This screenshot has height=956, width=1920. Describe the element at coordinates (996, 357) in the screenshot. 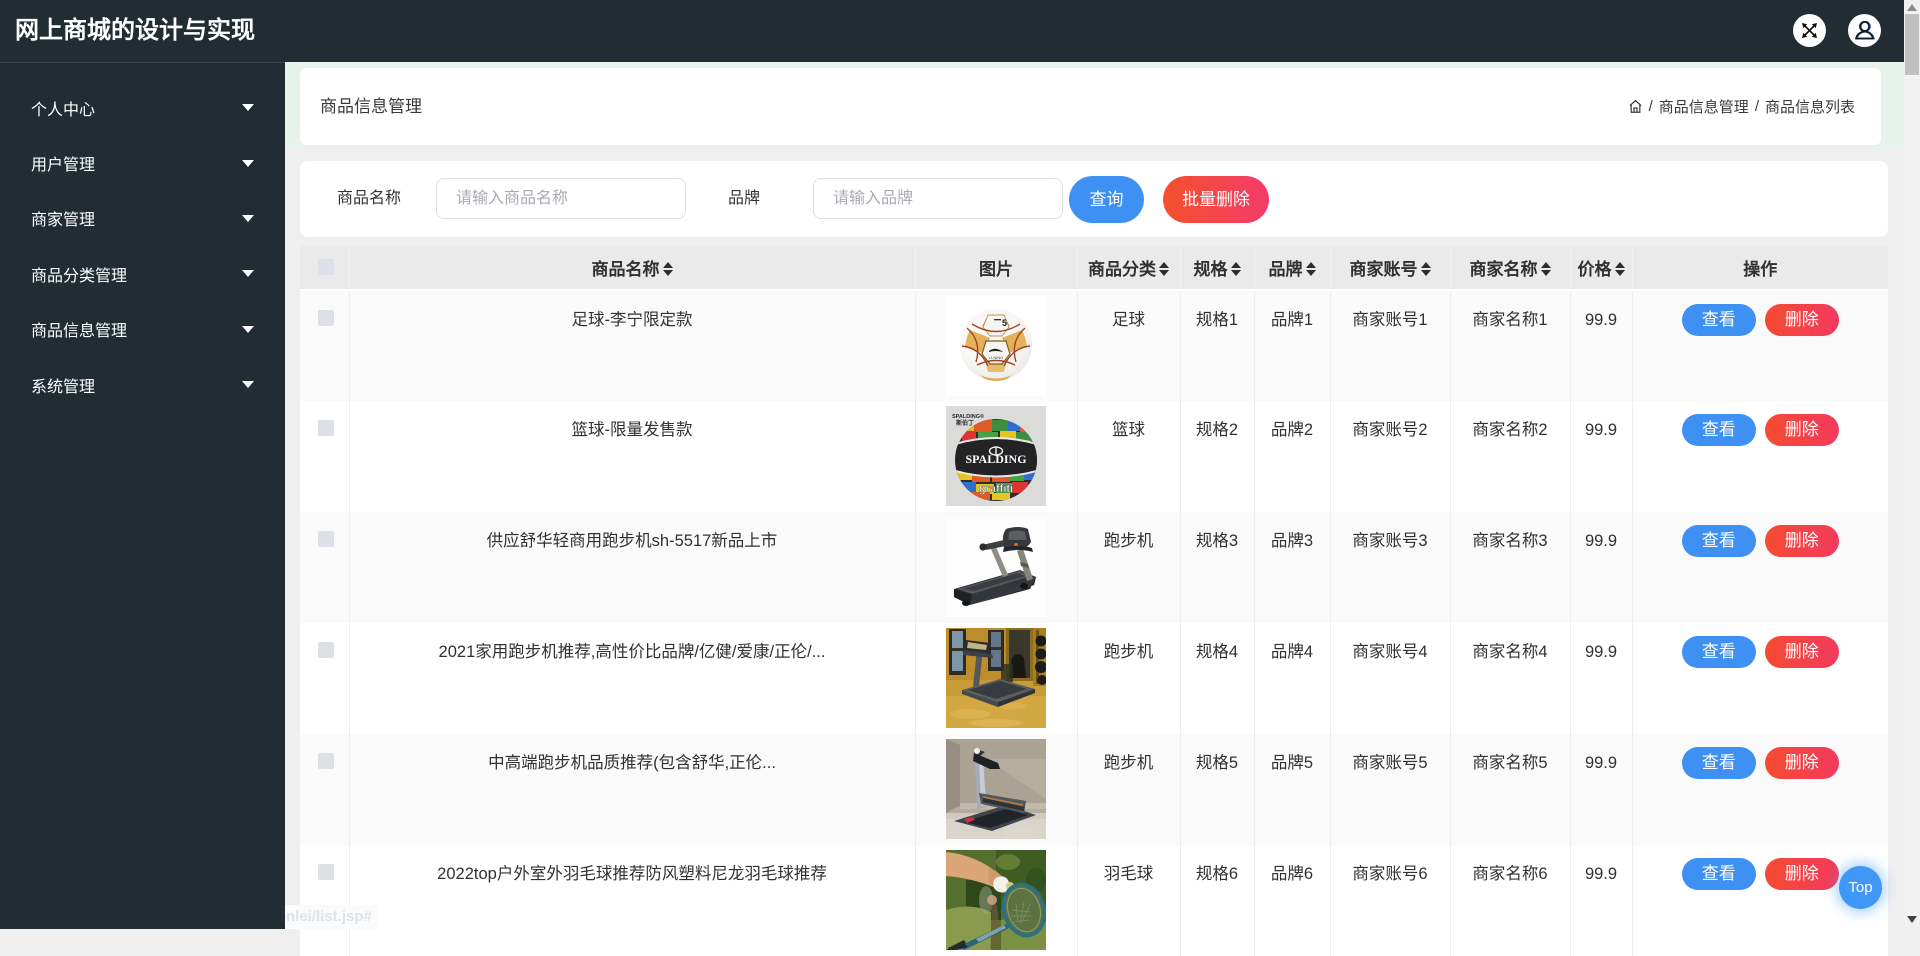

I see `svg-text: LI-NING` at that location.